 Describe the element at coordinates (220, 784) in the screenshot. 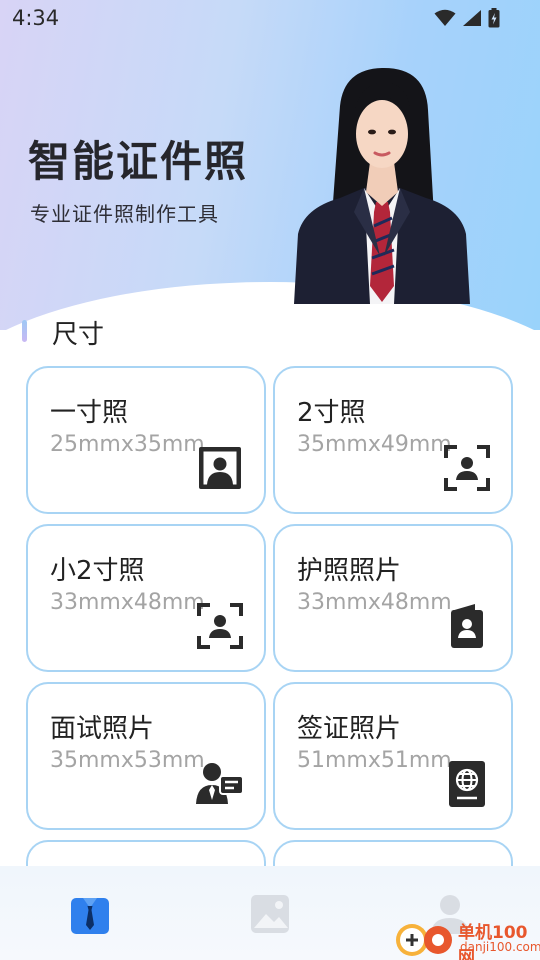

I see `interview-person-icon` at that location.